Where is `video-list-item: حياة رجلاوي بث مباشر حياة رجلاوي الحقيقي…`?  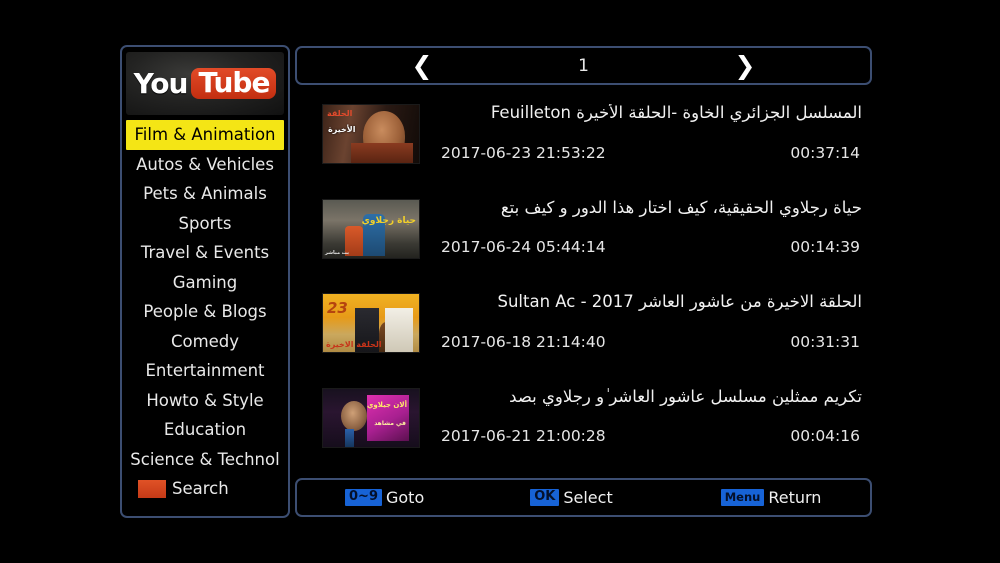 video-list-item: حياة رجلاوي بث مباشر حياة رجلاوي الحقيقي… is located at coordinates (583, 235).